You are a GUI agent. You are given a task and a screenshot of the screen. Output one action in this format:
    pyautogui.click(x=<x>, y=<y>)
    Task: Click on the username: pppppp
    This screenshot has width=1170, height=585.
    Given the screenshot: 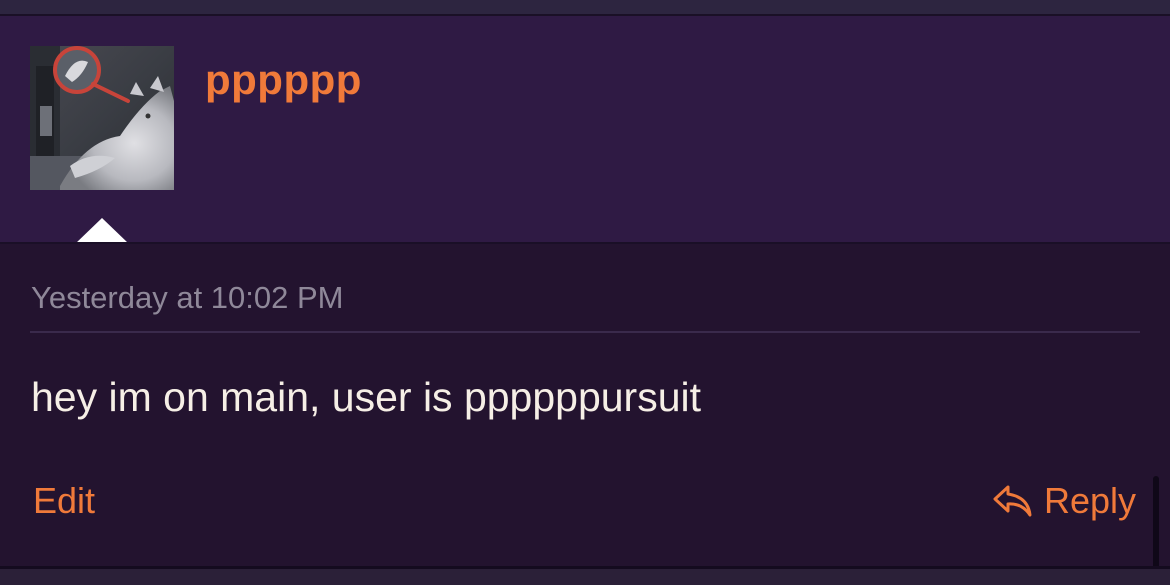 What is the action you would take?
    pyautogui.click(x=283, y=80)
    